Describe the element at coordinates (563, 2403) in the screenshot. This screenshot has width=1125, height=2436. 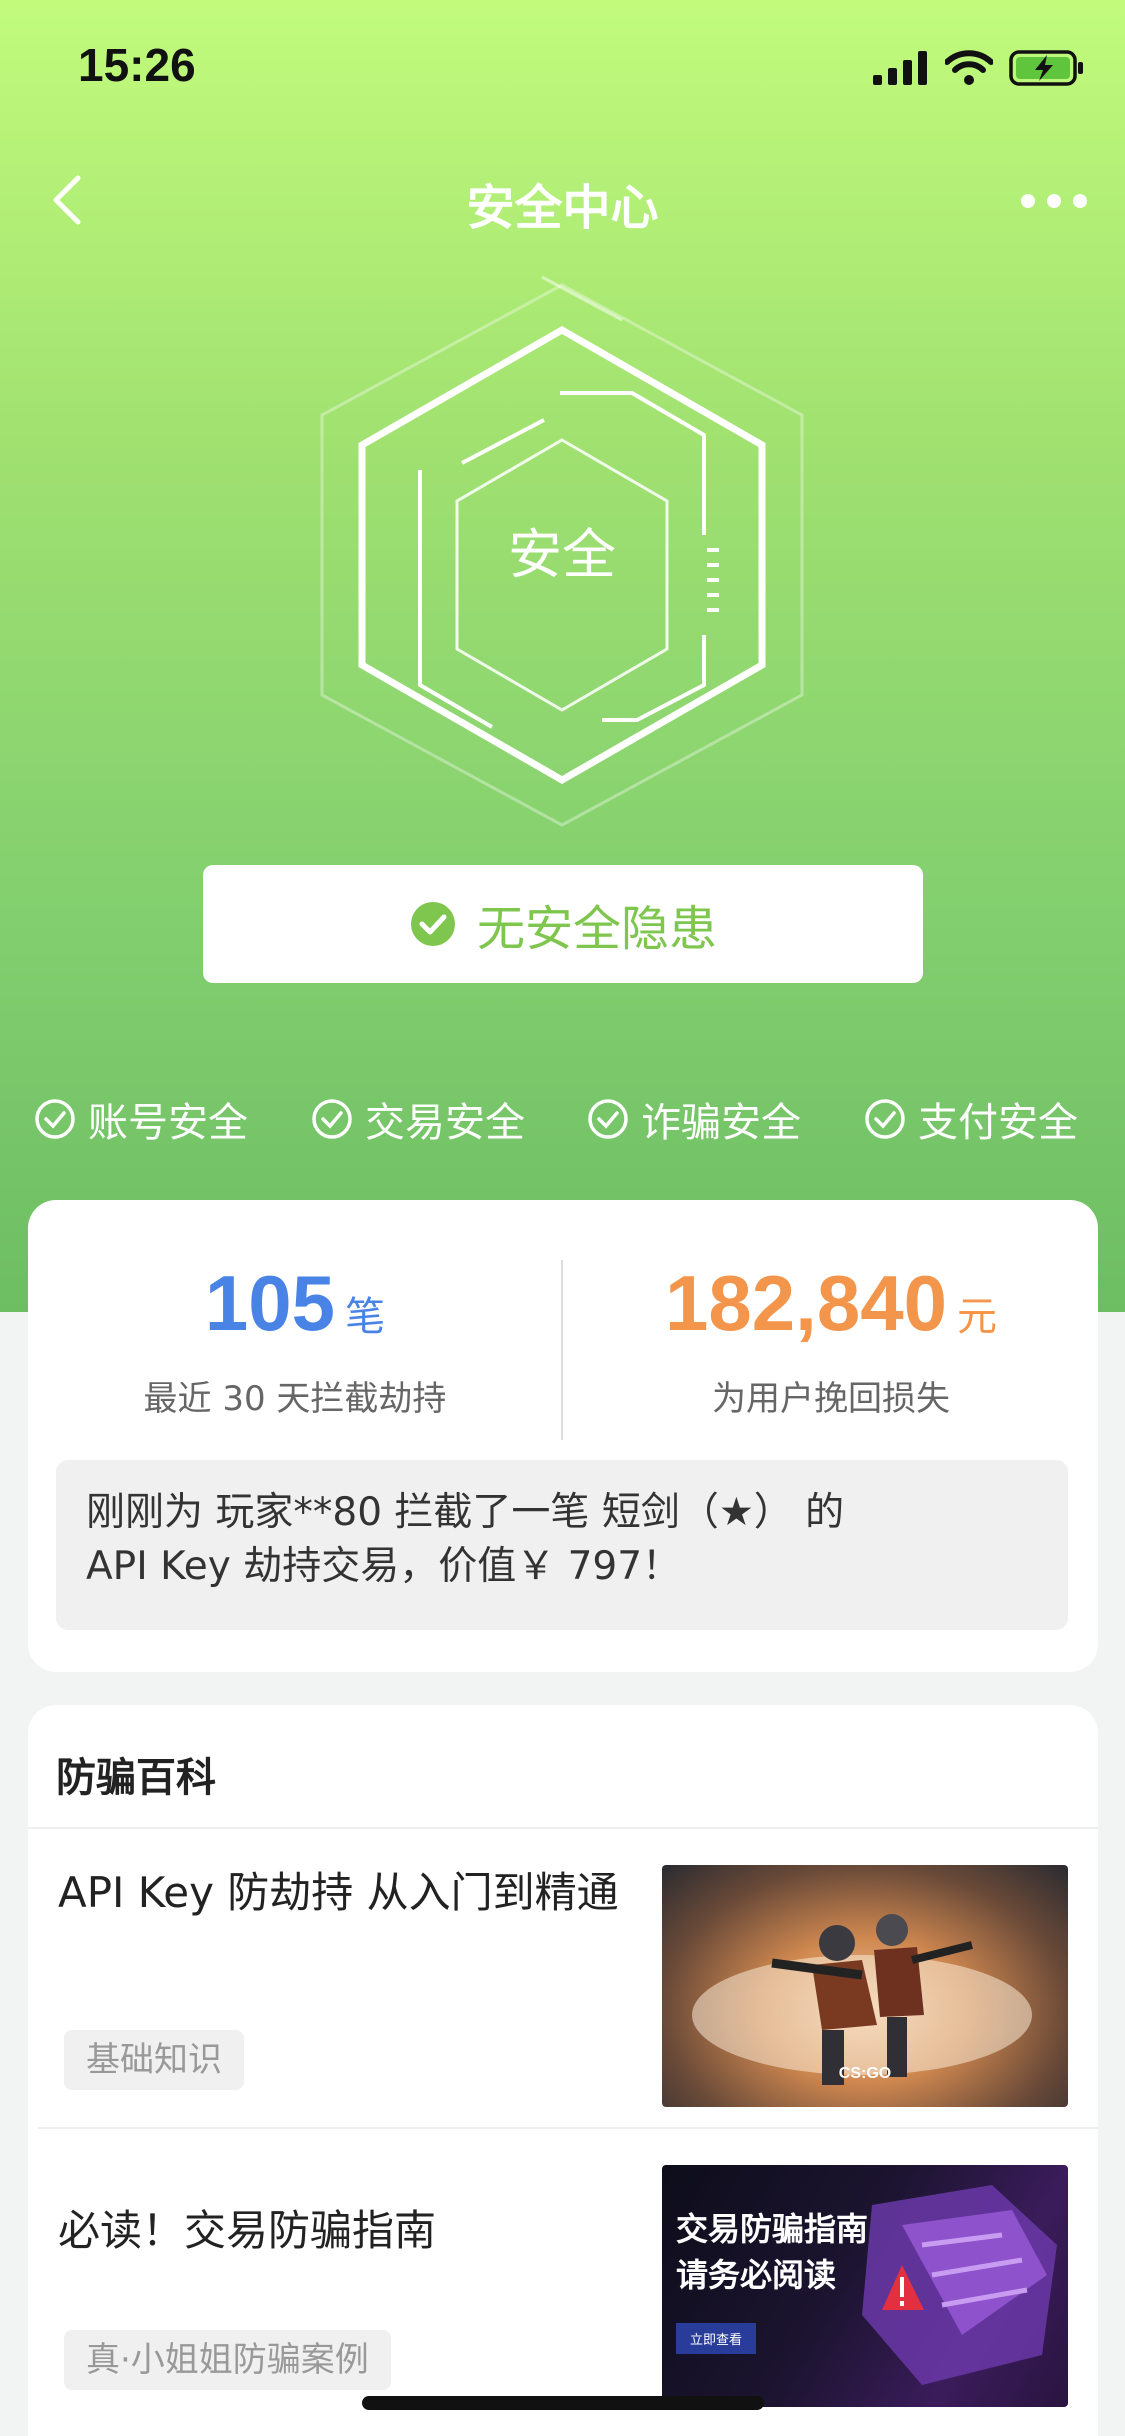
I see `home-indicator` at that location.